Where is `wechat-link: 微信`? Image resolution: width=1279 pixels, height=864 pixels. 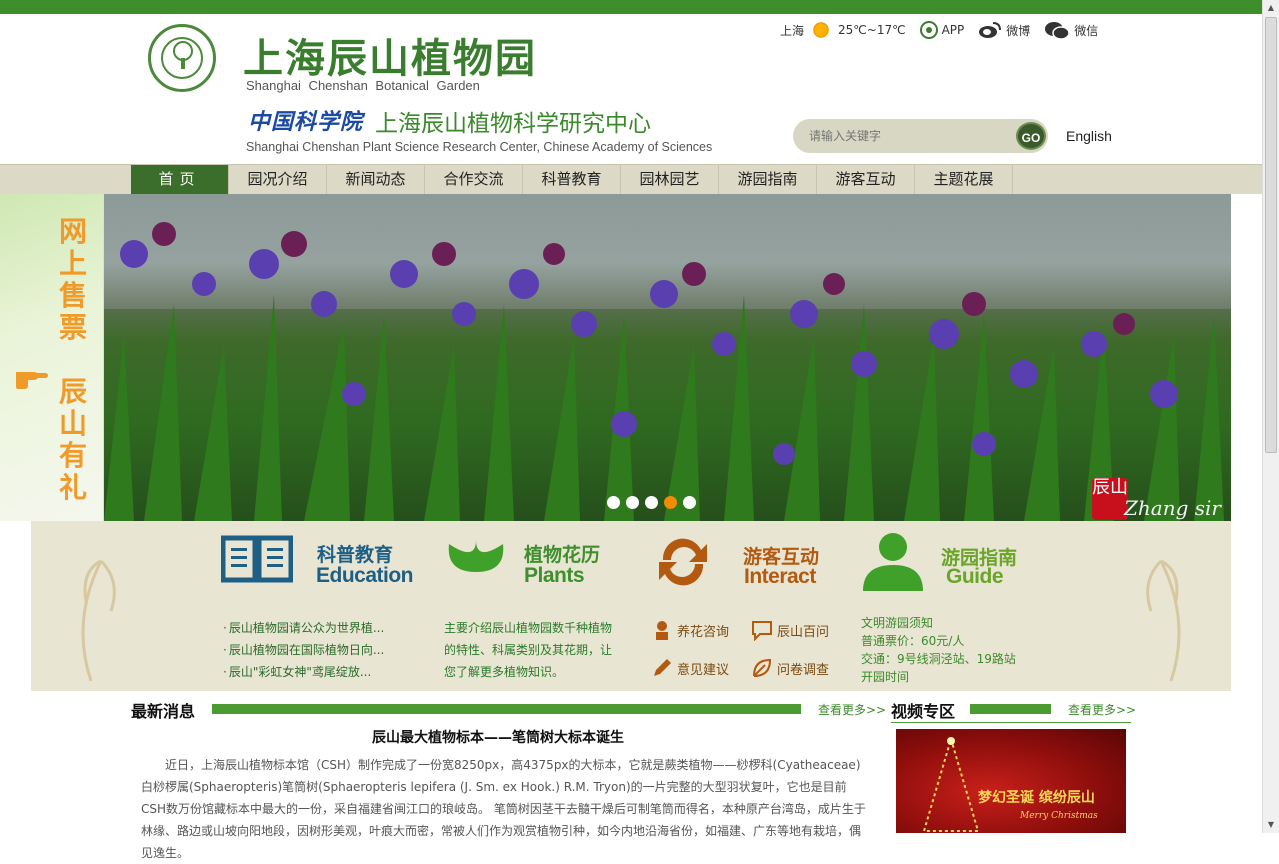 wechat-link: 微信 is located at coordinates (1071, 30).